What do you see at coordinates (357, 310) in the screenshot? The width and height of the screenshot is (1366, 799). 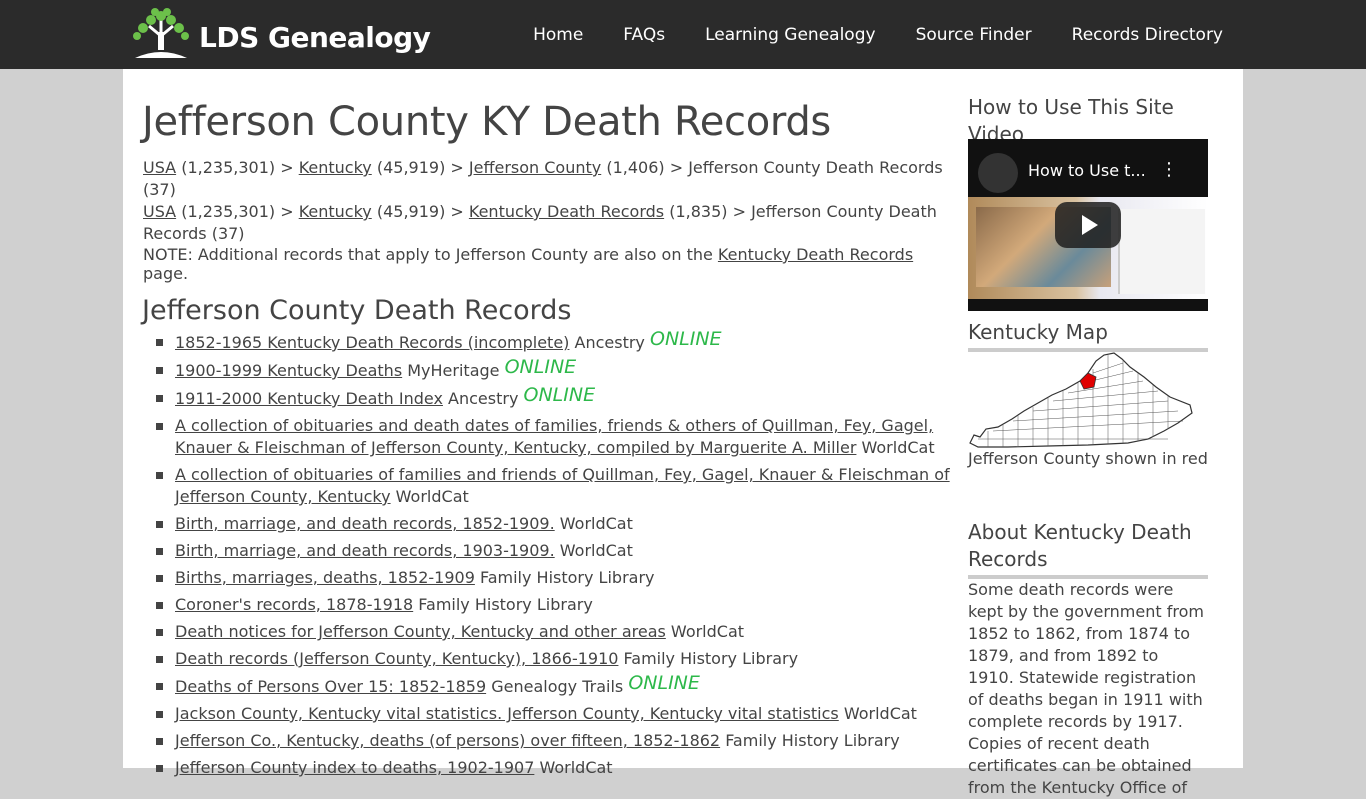 I see `section-title: Jefferson County Death Records` at bounding box center [357, 310].